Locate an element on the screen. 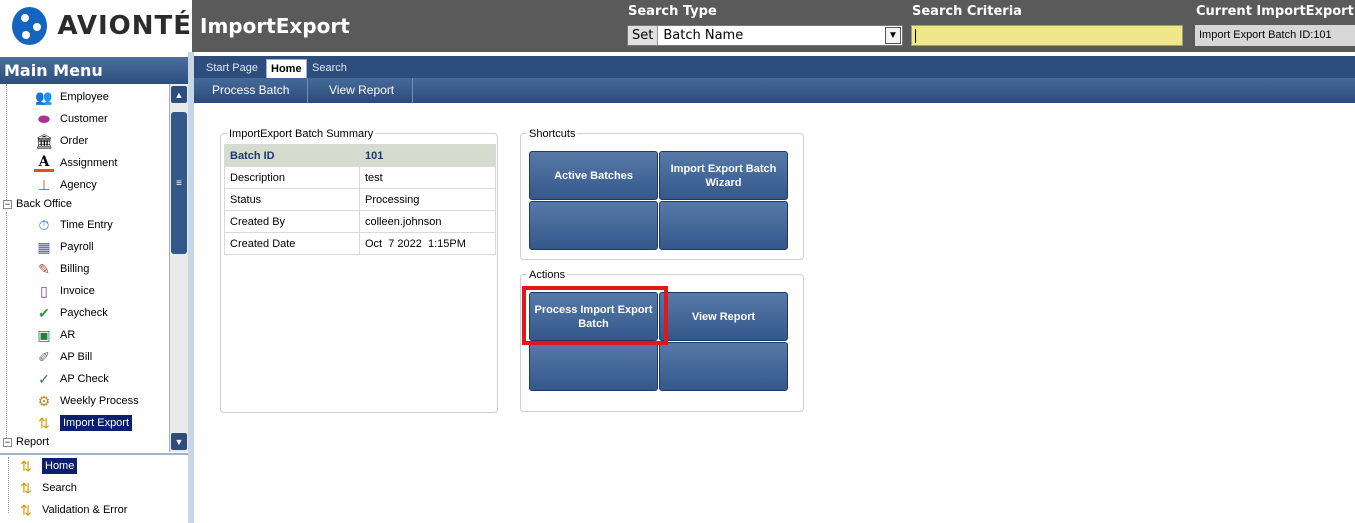 The width and height of the screenshot is (1355, 523). menu-item-ap-check: ✓ AP Check is located at coordinates (71, 379).